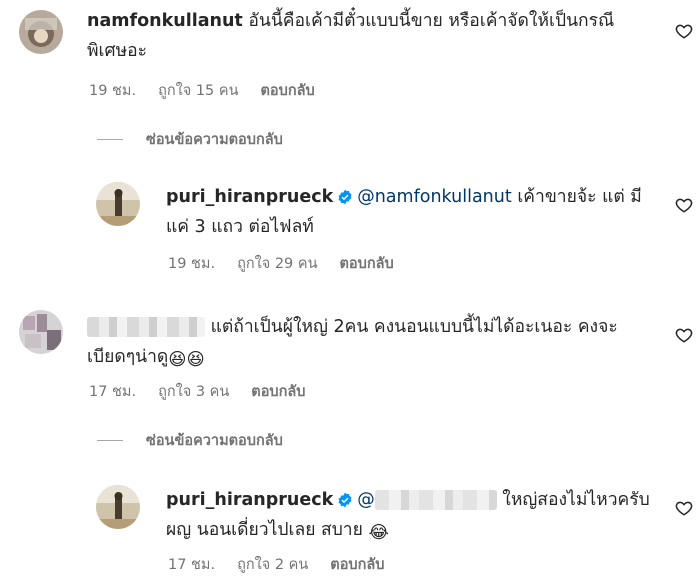 The height and width of the screenshot is (580, 700). I want to click on laughing-emoji: 😆😆, so click(186, 360).